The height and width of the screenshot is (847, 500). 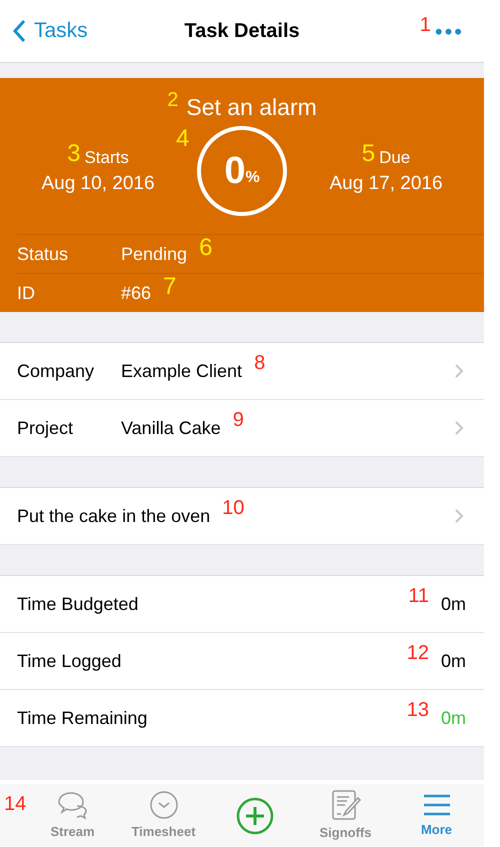 I want to click on callout-number: 12, so click(x=417, y=653).